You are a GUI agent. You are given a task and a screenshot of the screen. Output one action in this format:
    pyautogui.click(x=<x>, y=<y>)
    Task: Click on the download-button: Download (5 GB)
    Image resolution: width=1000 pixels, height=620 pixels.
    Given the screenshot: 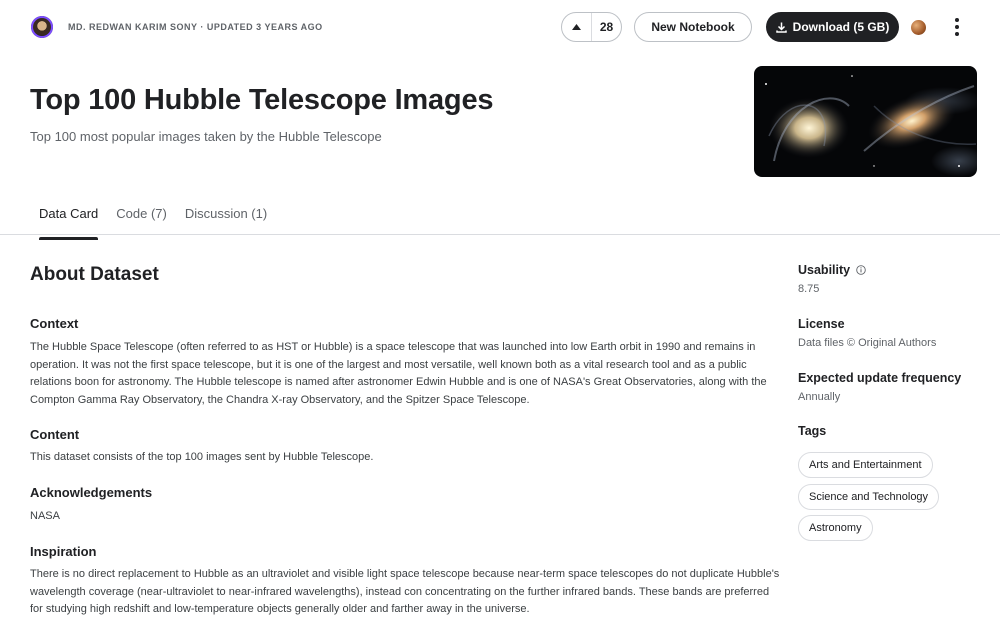 What is the action you would take?
    pyautogui.click(x=832, y=27)
    